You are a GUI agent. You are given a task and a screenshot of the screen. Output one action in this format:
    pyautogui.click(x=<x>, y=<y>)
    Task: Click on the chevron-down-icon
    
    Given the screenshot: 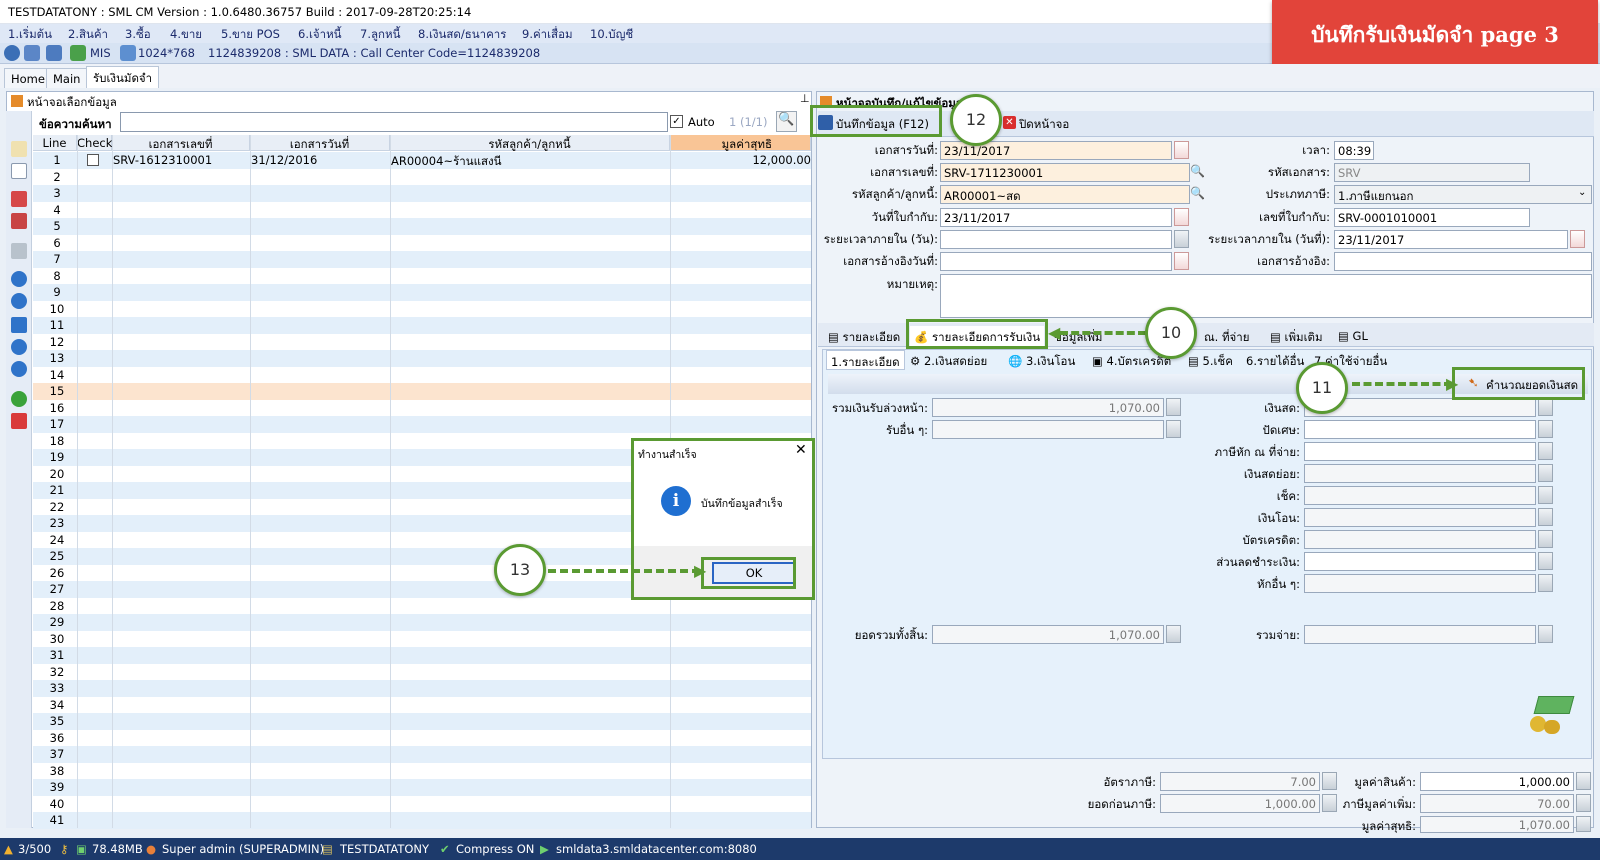 What is the action you would take?
    pyautogui.click(x=12, y=53)
    